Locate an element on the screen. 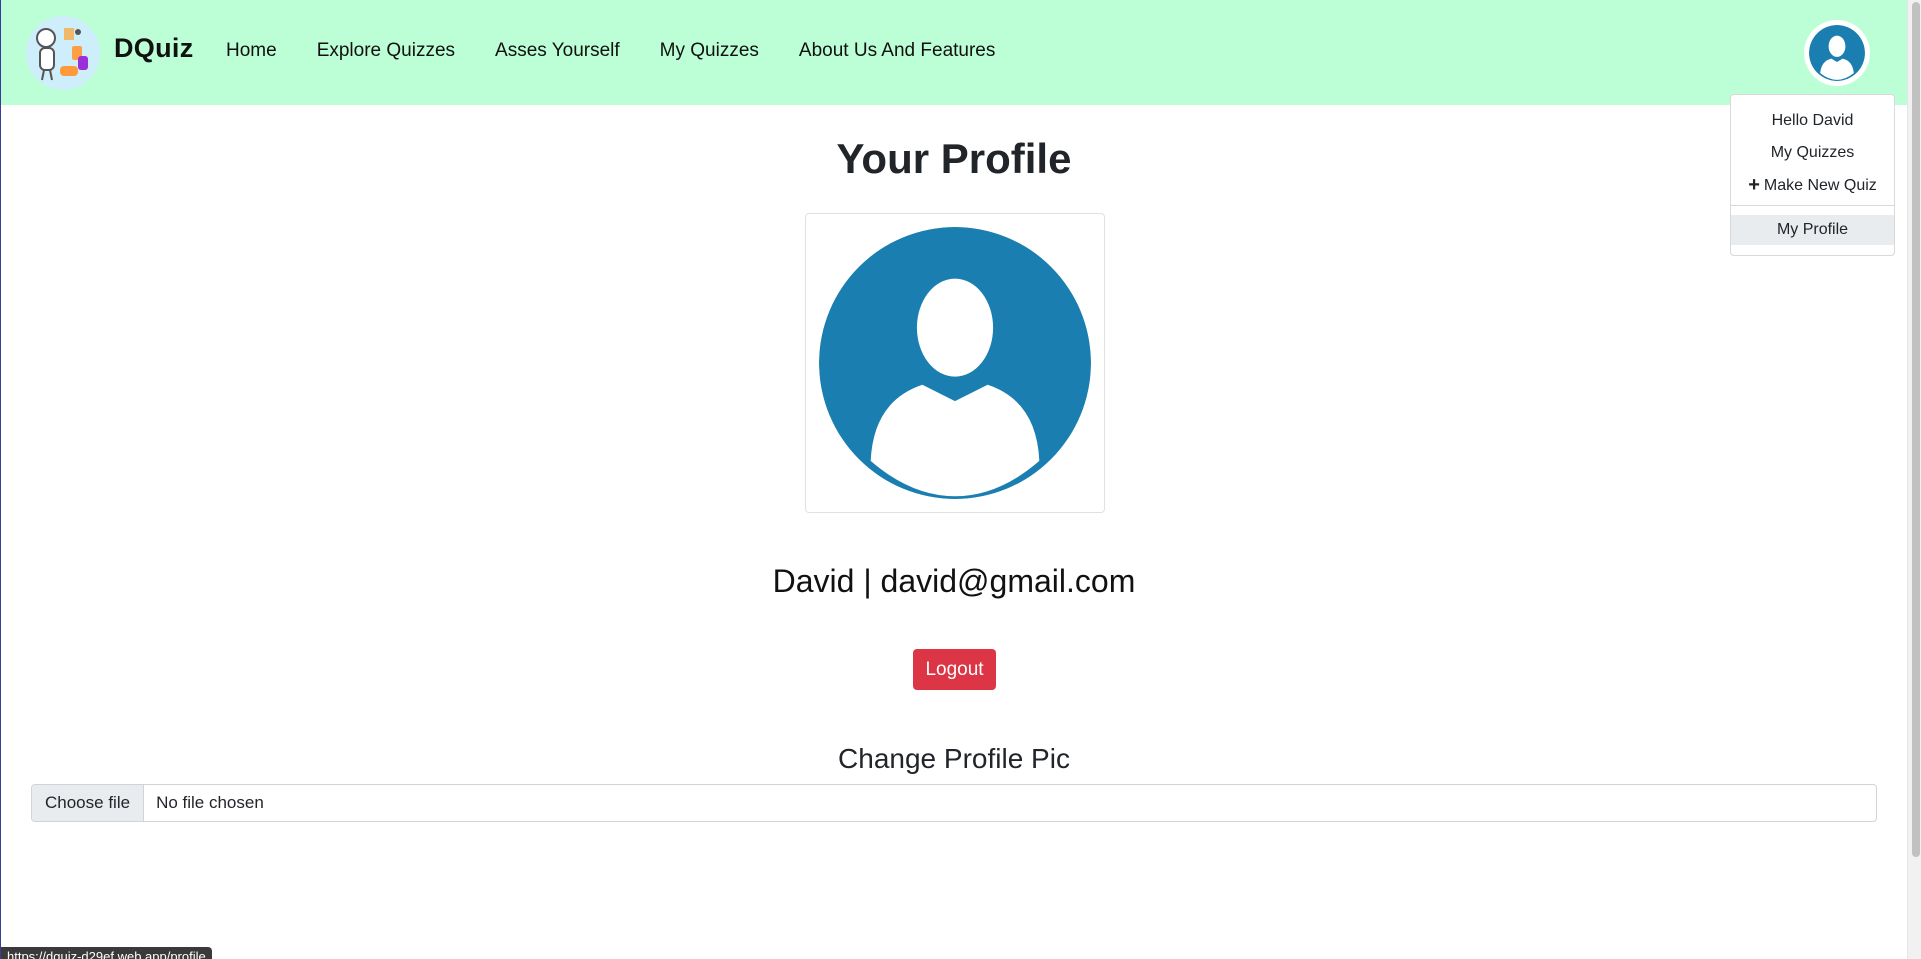  dropdown-greeting: Hello David is located at coordinates (1812, 120).